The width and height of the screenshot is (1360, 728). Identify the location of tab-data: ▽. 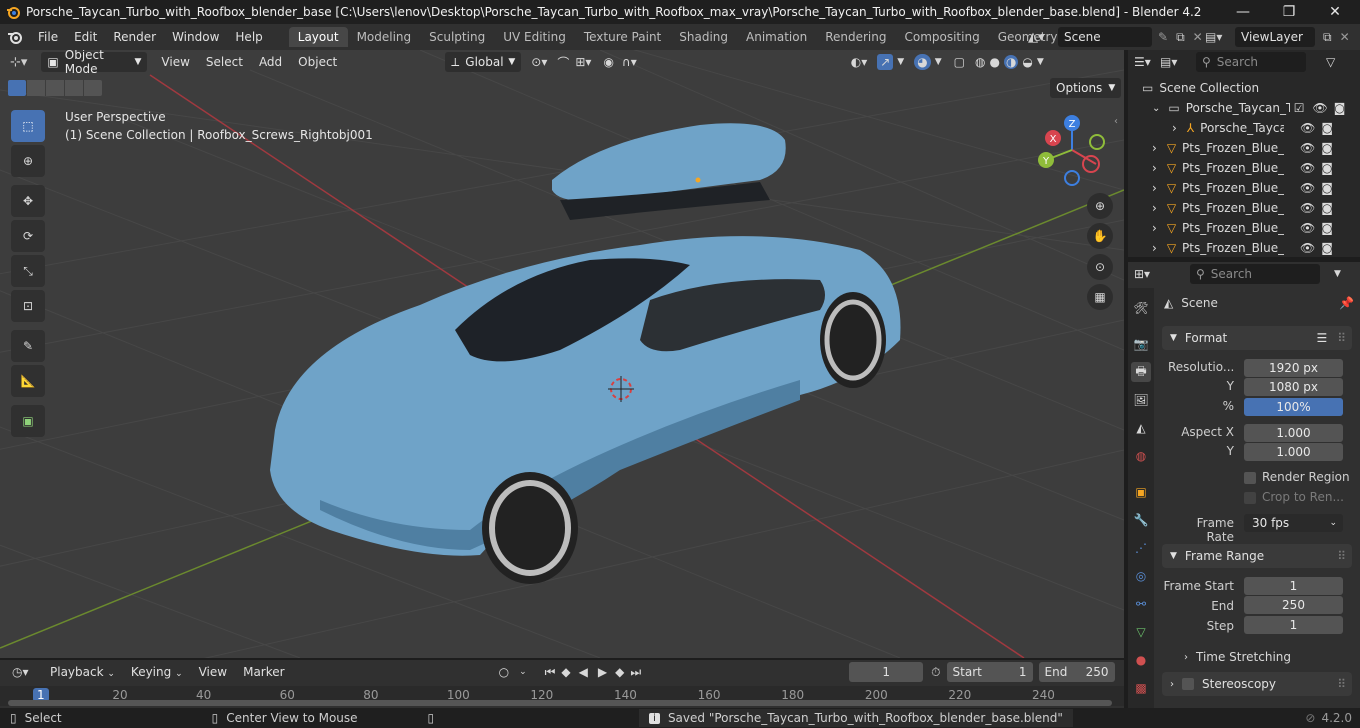
(1141, 632).